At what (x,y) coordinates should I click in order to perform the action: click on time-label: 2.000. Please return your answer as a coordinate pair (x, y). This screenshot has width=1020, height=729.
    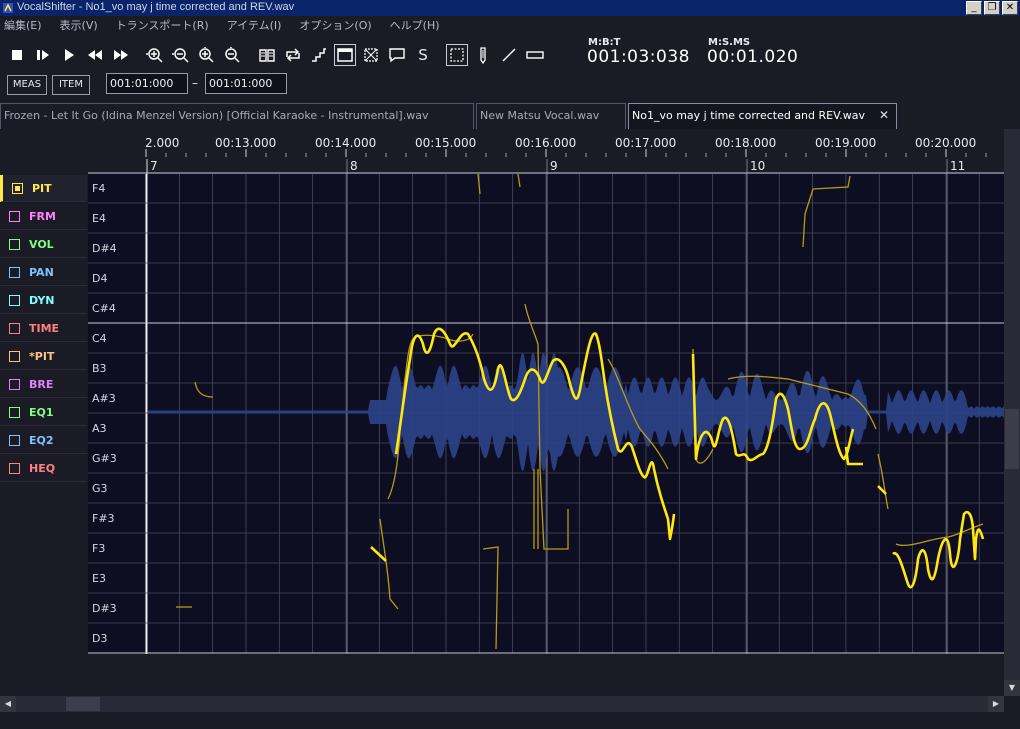
    Looking at the image, I should click on (162, 143).